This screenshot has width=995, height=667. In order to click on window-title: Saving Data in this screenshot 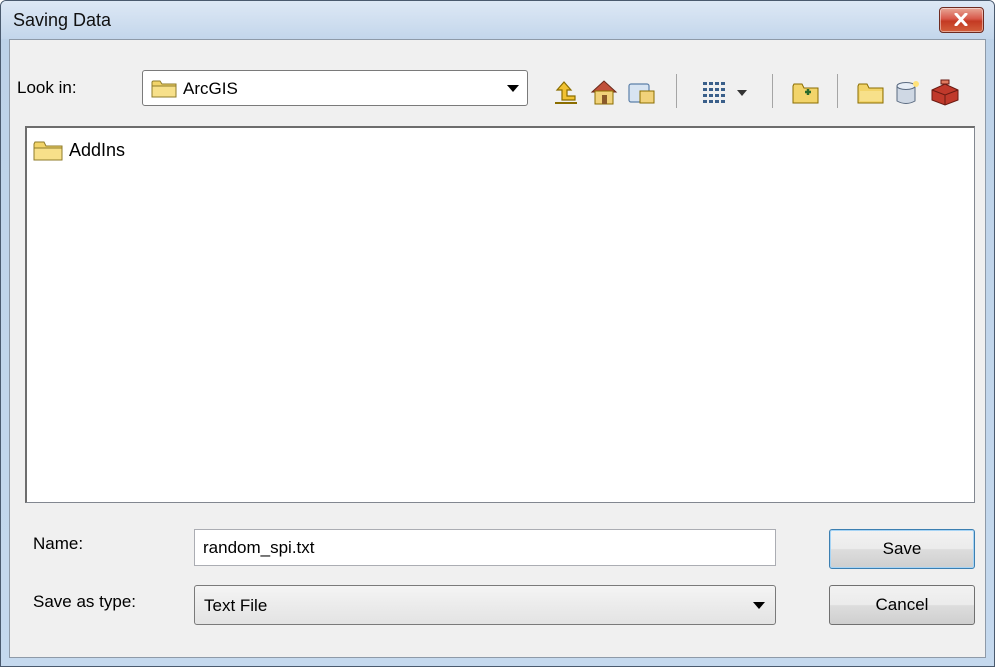, I will do `click(62, 20)`.